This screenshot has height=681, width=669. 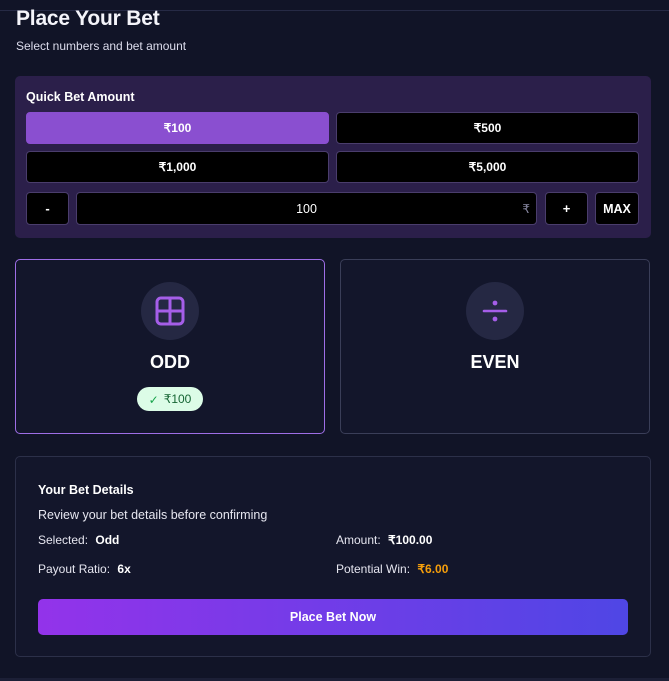 What do you see at coordinates (101, 46) in the screenshot?
I see `page-subtitle: Select numbers and bet amount` at bounding box center [101, 46].